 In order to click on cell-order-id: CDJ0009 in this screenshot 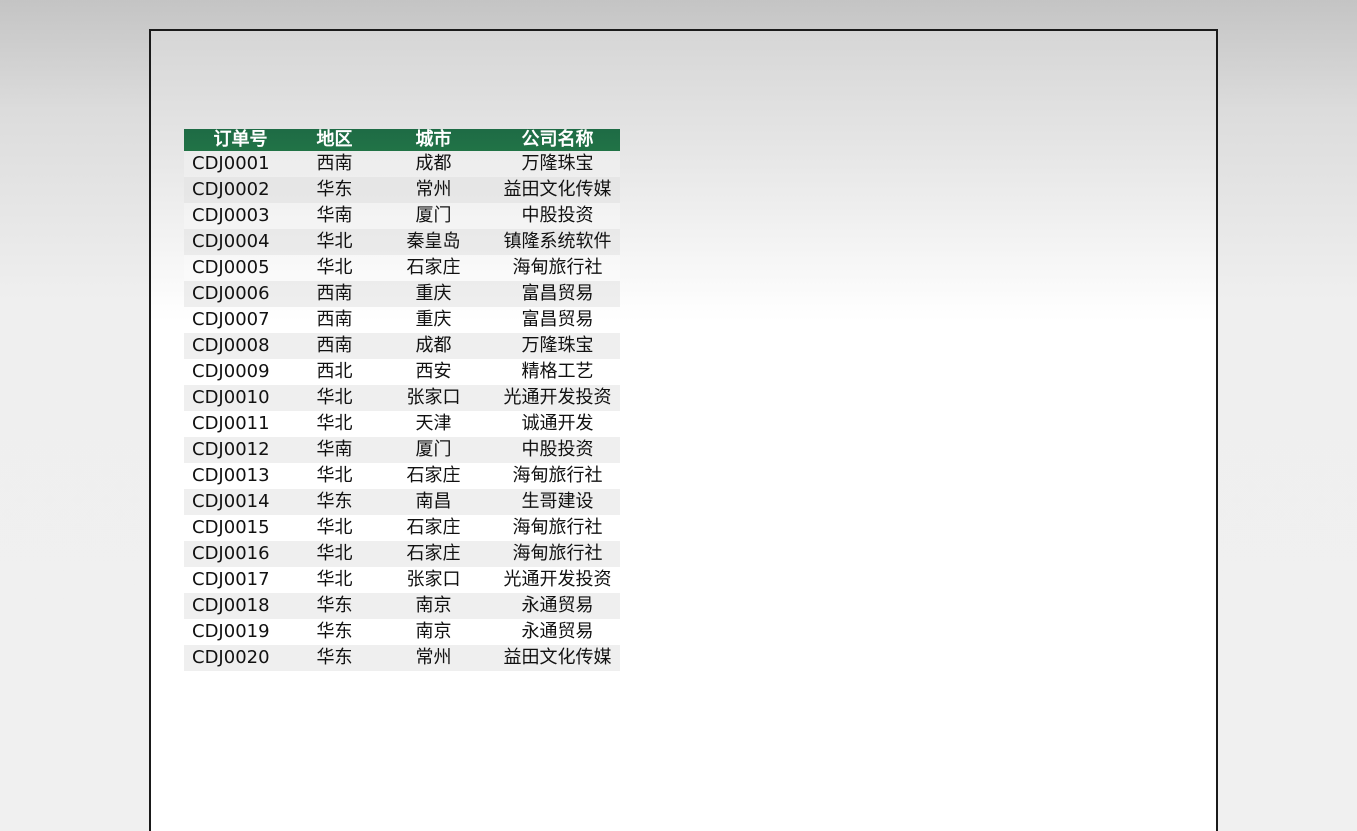, I will do `click(240, 372)`.